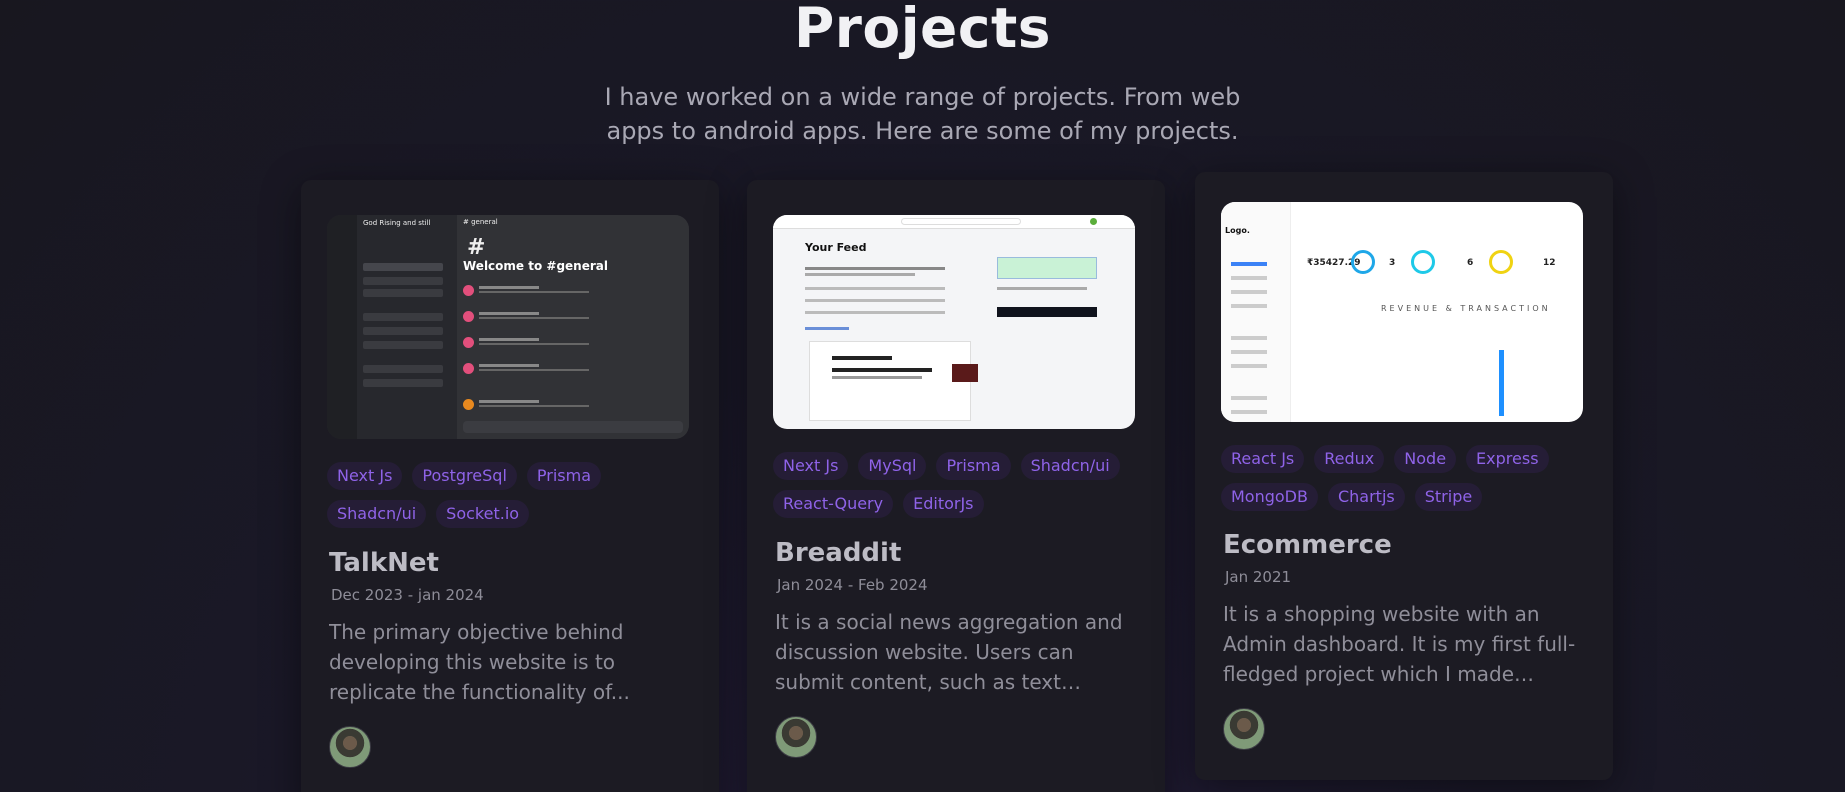  I want to click on chart-bar, so click(1501, 383).